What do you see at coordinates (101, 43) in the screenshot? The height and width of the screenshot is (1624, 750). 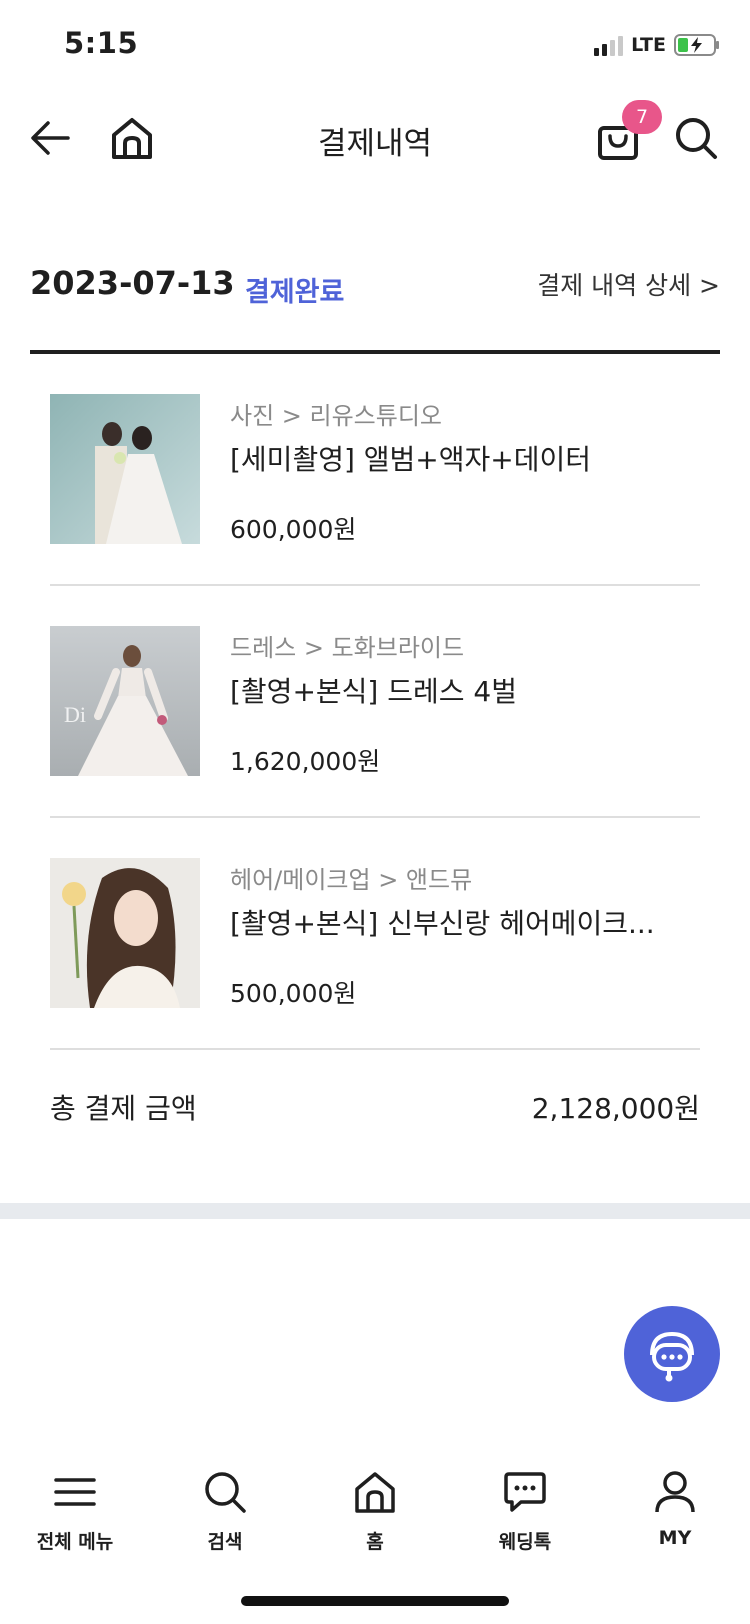 I see `status-time: 5:15` at bounding box center [101, 43].